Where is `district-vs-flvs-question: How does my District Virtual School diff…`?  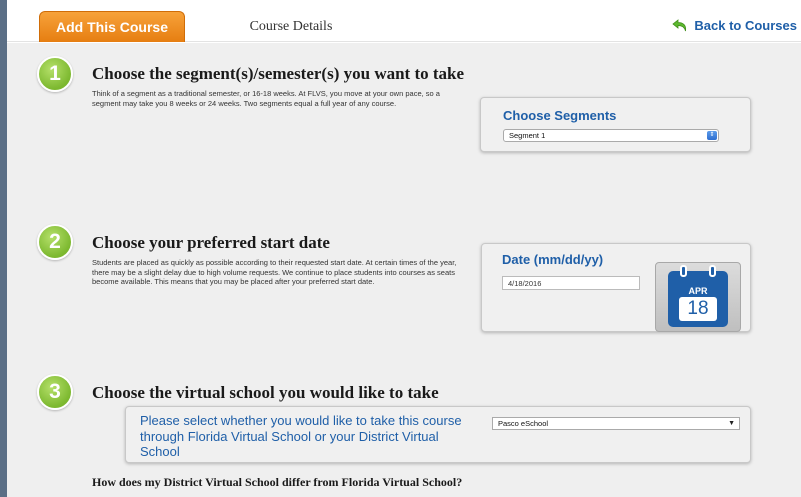 district-vs-flvs-question: How does my District Virtual School diff… is located at coordinates (277, 482).